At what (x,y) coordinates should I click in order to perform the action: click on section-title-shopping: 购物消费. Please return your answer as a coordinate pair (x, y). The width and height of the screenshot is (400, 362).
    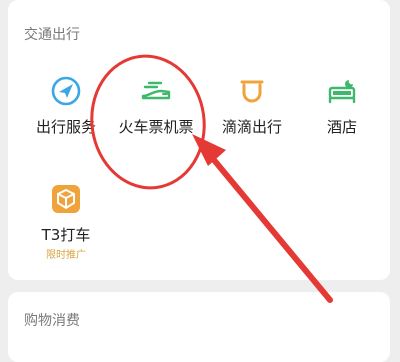
    Looking at the image, I should click on (52, 321).